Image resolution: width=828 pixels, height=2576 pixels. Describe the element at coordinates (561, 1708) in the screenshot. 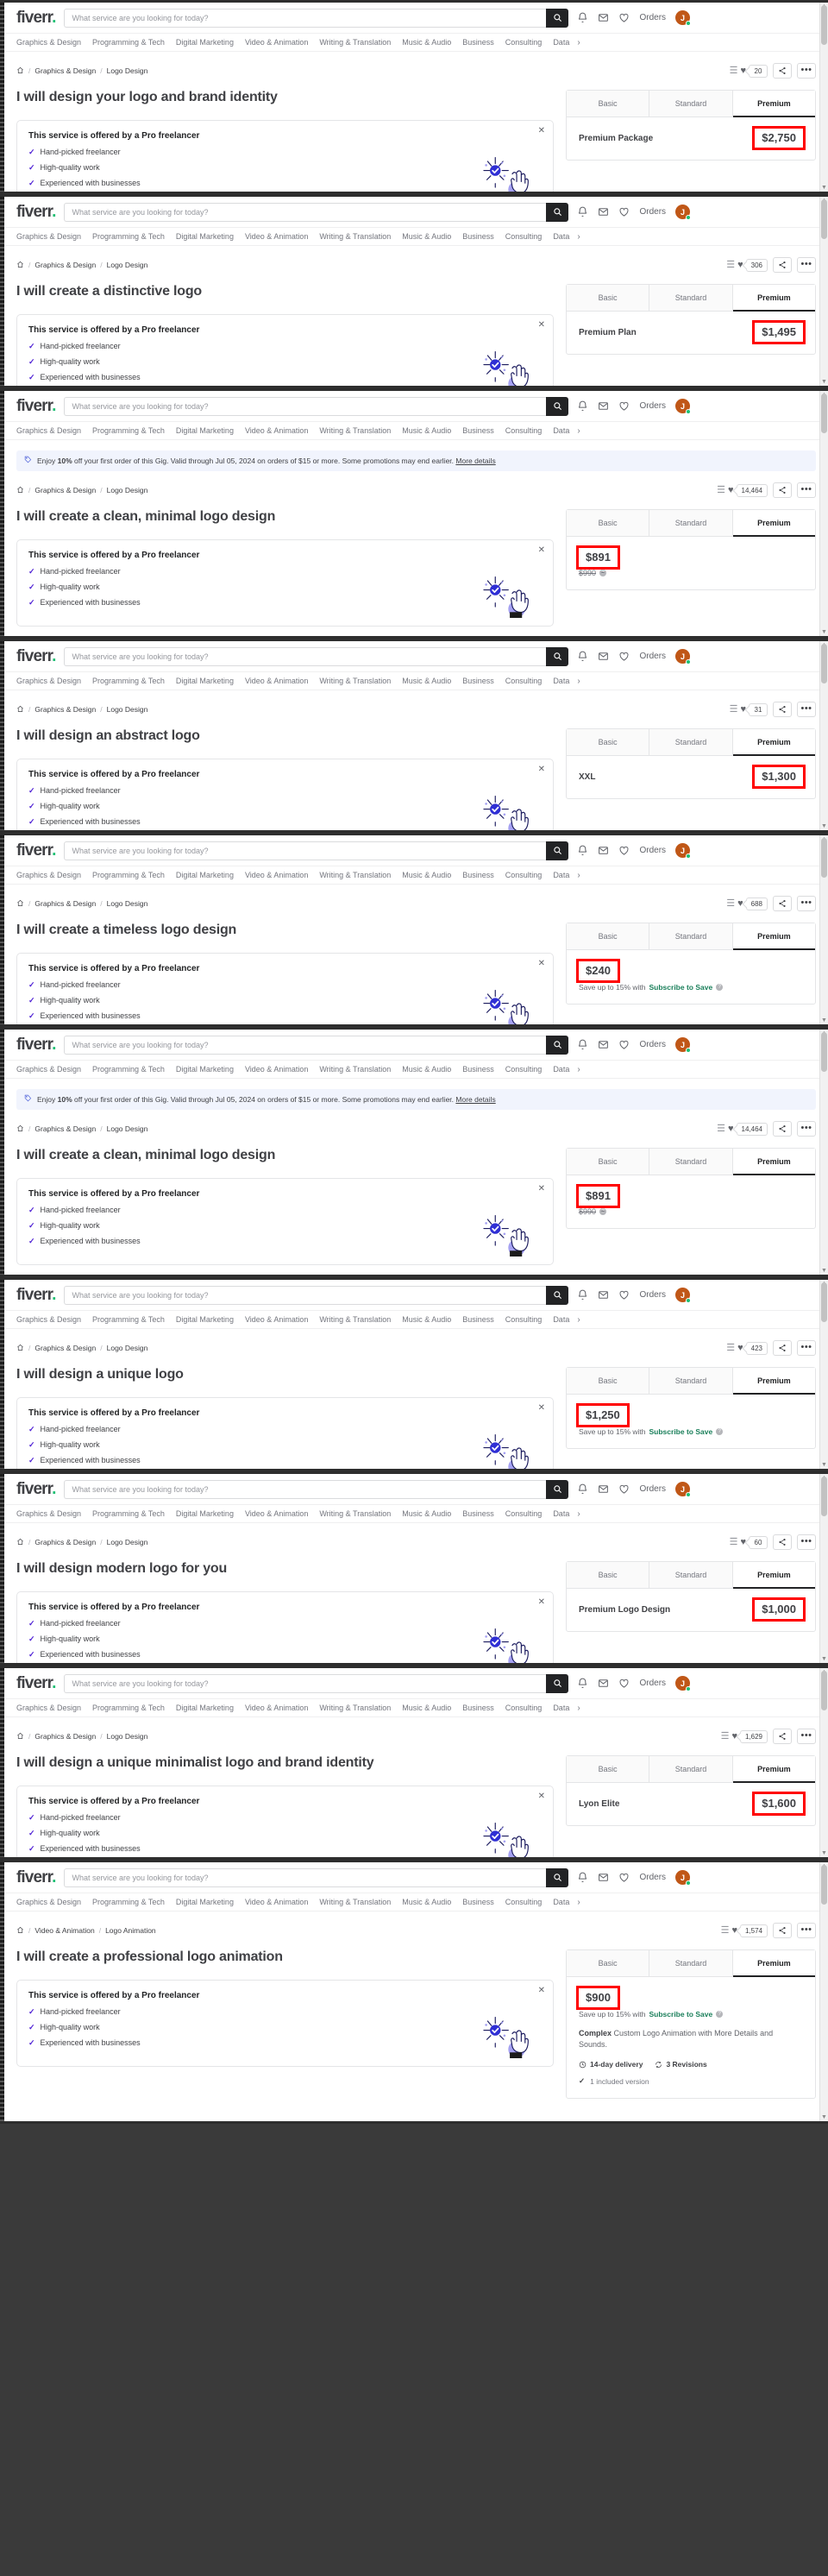

I see `category-link-data: Data` at that location.